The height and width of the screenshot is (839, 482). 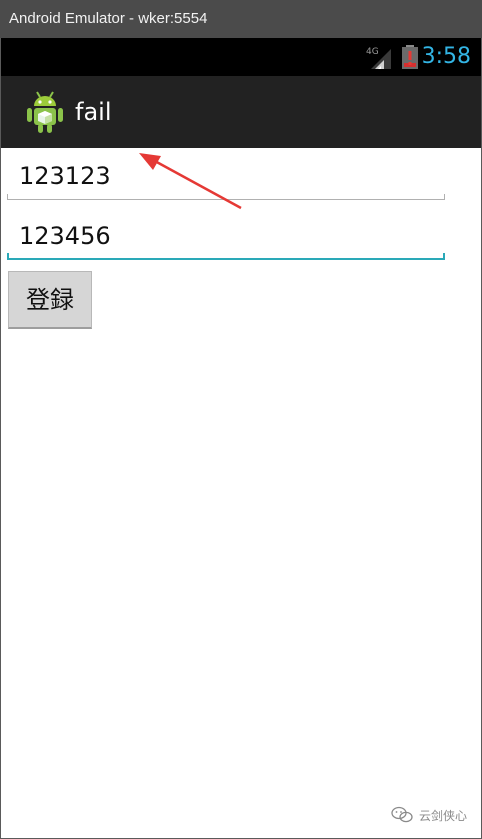 What do you see at coordinates (226, 235) in the screenshot?
I see `password-field: 123456` at bounding box center [226, 235].